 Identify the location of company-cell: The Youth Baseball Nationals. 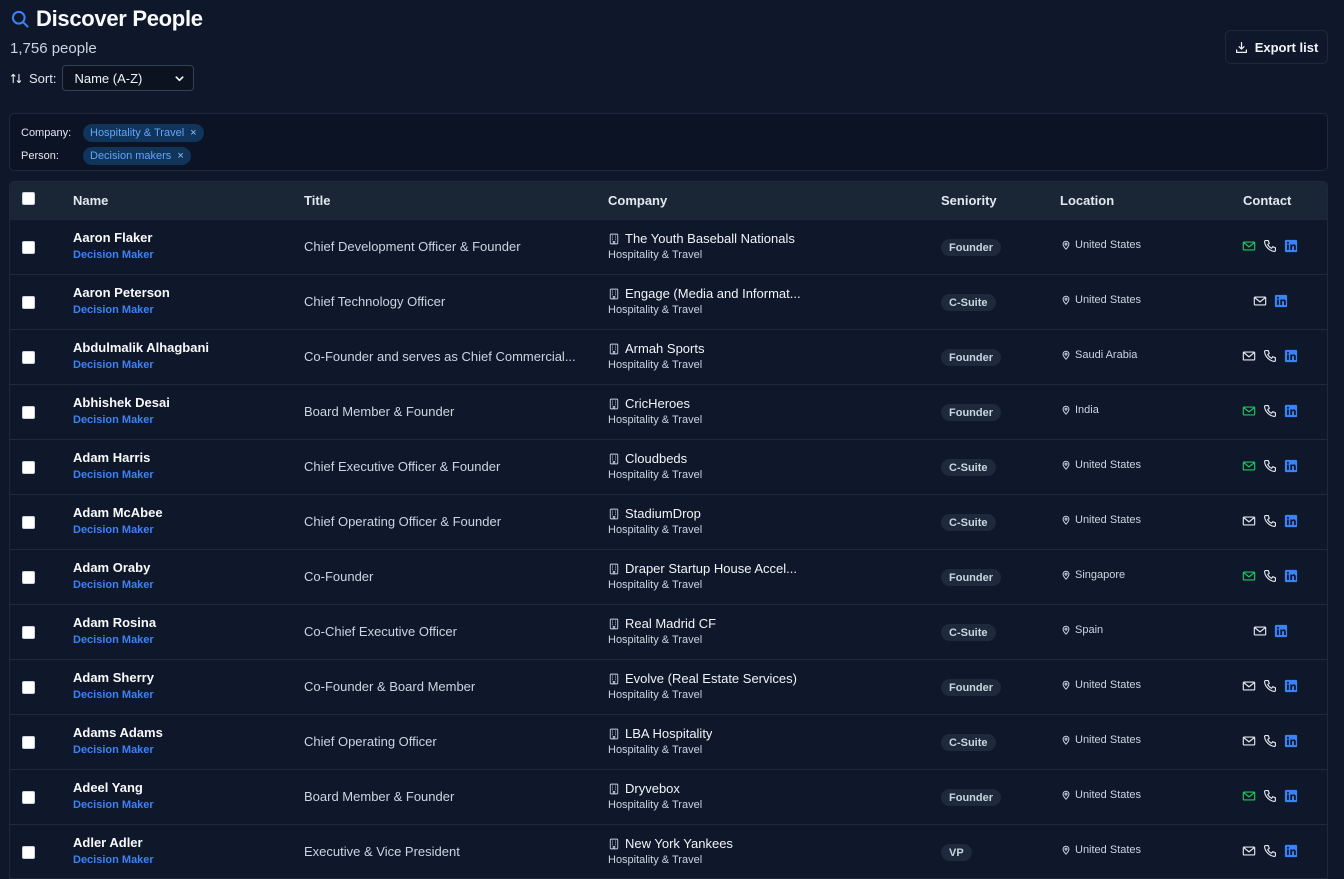
(701, 238).